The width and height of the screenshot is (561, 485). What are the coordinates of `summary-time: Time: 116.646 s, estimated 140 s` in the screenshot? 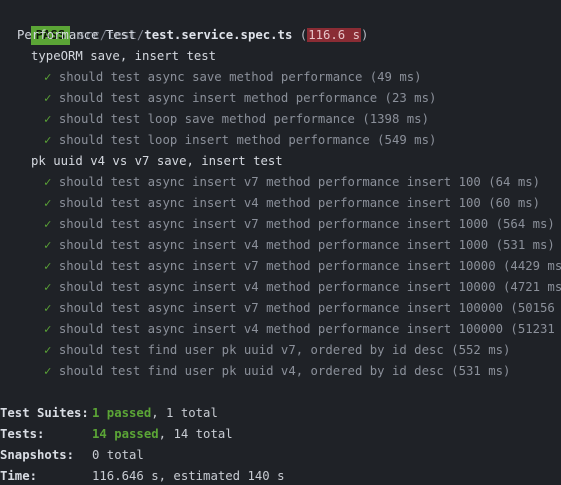 It's located at (142, 475).